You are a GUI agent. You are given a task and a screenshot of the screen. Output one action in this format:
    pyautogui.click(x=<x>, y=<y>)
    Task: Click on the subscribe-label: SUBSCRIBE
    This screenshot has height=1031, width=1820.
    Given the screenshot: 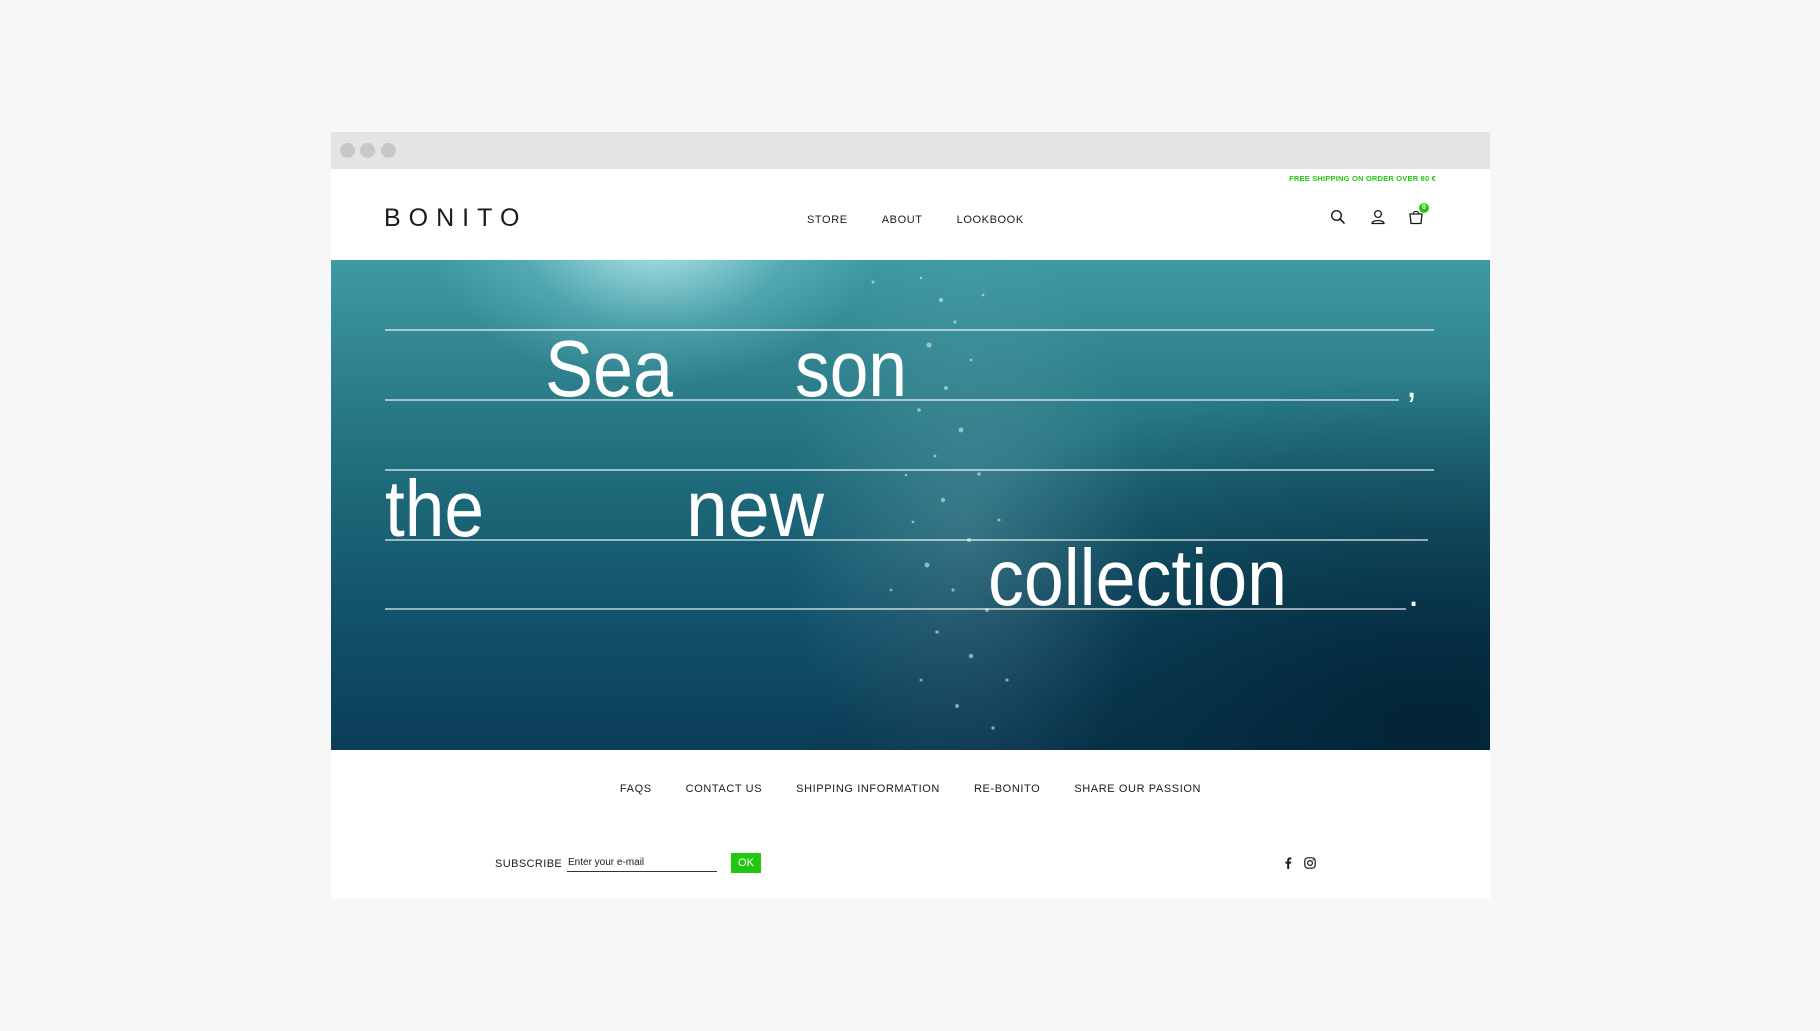 What is the action you would take?
    pyautogui.click(x=529, y=864)
    